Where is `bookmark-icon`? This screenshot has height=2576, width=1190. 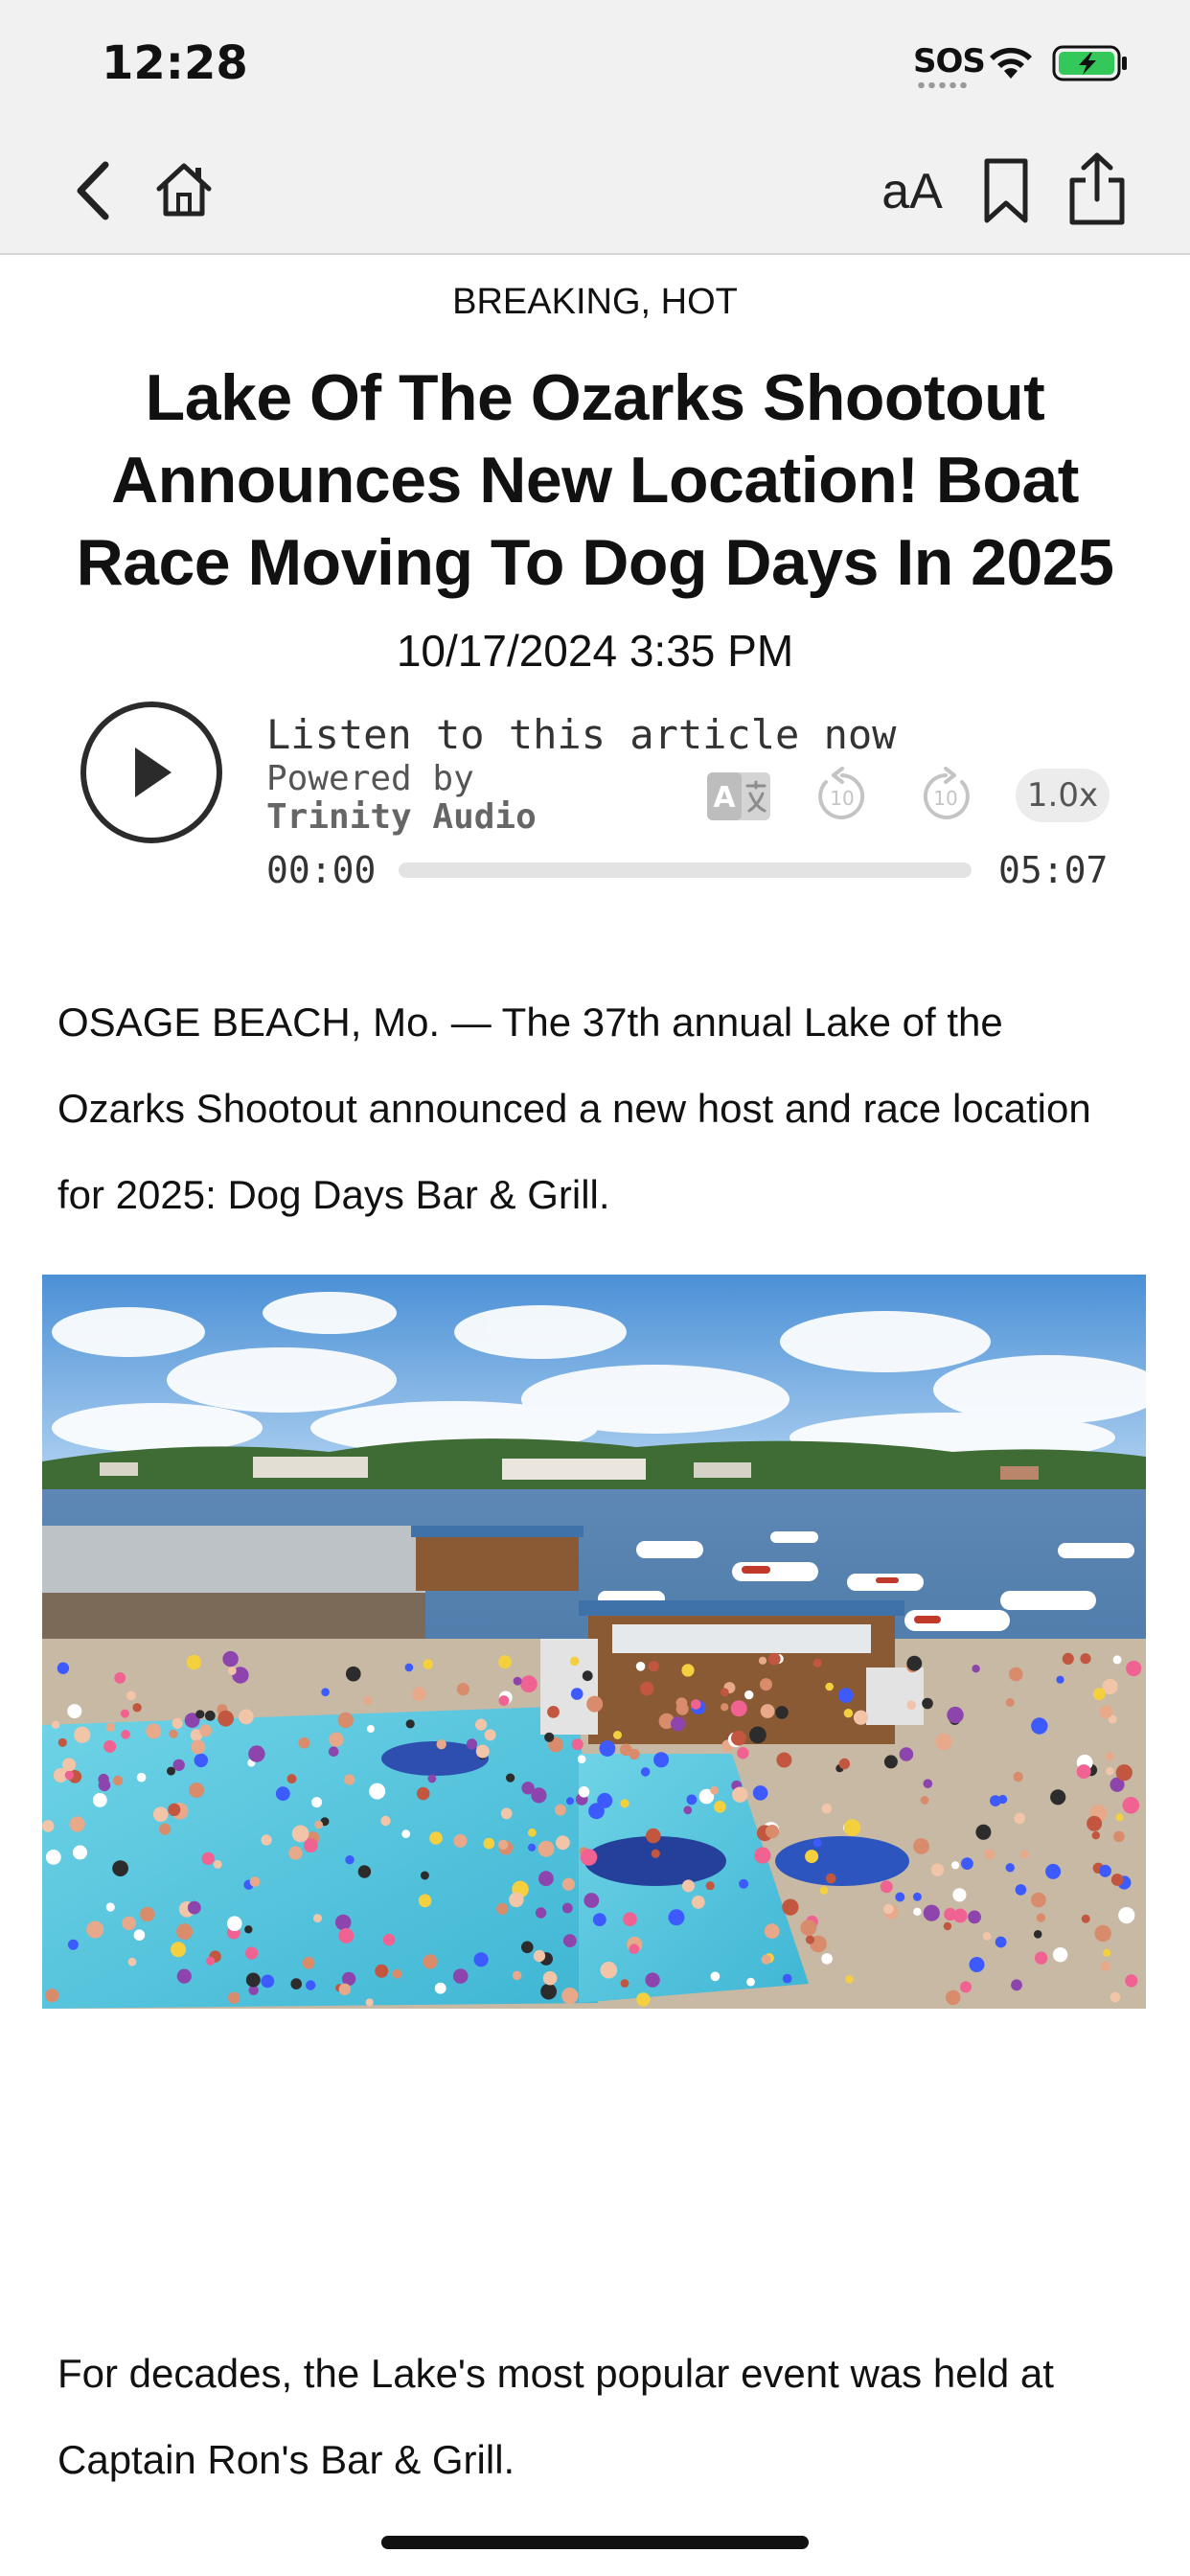 bookmark-icon is located at coordinates (1006, 190).